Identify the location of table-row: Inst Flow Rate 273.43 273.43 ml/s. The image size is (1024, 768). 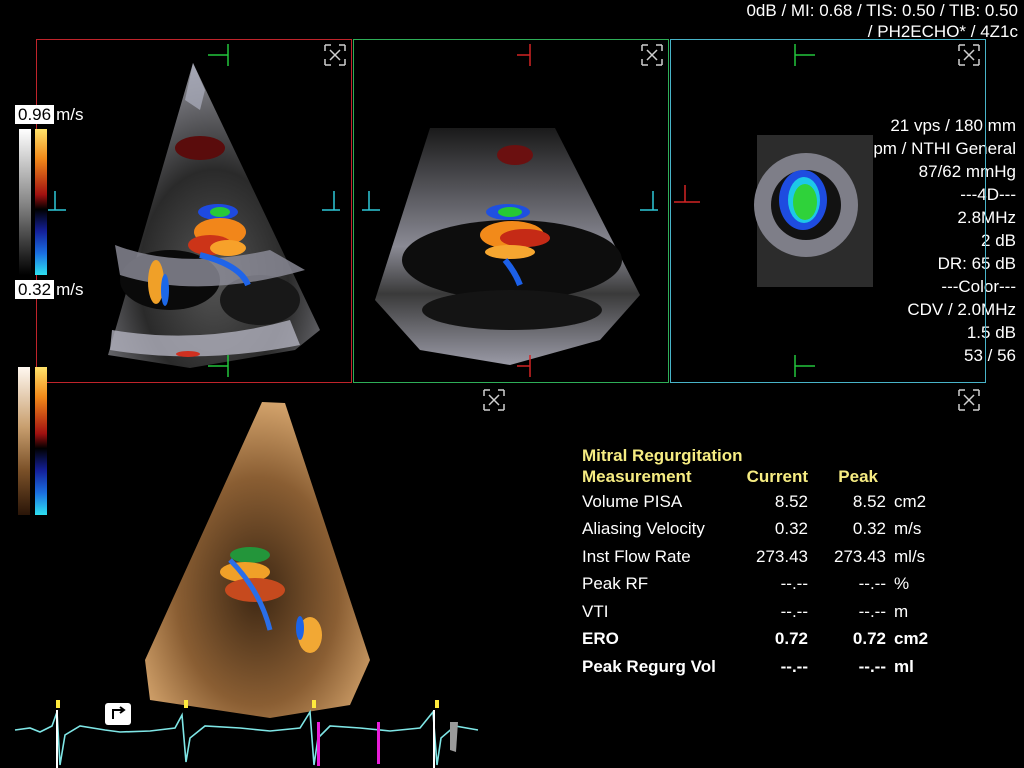
(755, 557).